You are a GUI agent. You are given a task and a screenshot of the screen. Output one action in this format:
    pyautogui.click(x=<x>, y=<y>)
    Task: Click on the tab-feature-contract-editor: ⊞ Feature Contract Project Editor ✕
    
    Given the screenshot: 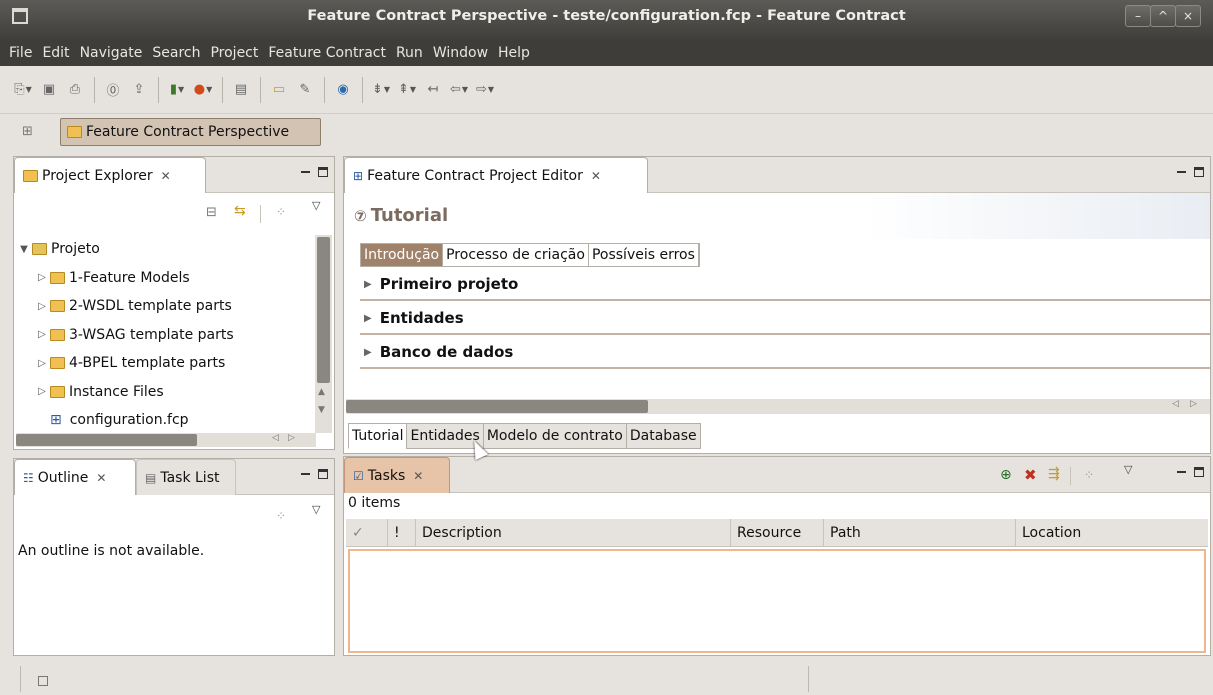 What is the action you would take?
    pyautogui.click(x=496, y=175)
    